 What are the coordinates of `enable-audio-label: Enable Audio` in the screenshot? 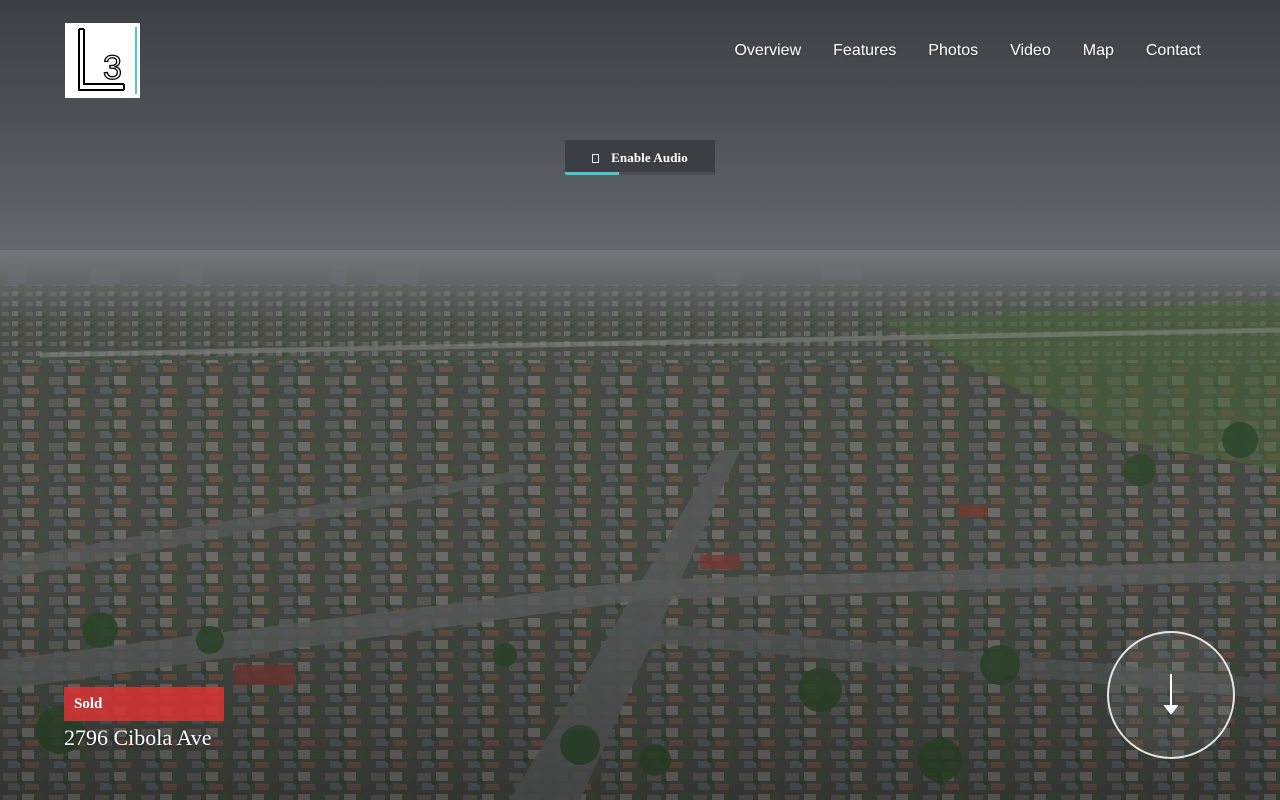 It's located at (649, 157).